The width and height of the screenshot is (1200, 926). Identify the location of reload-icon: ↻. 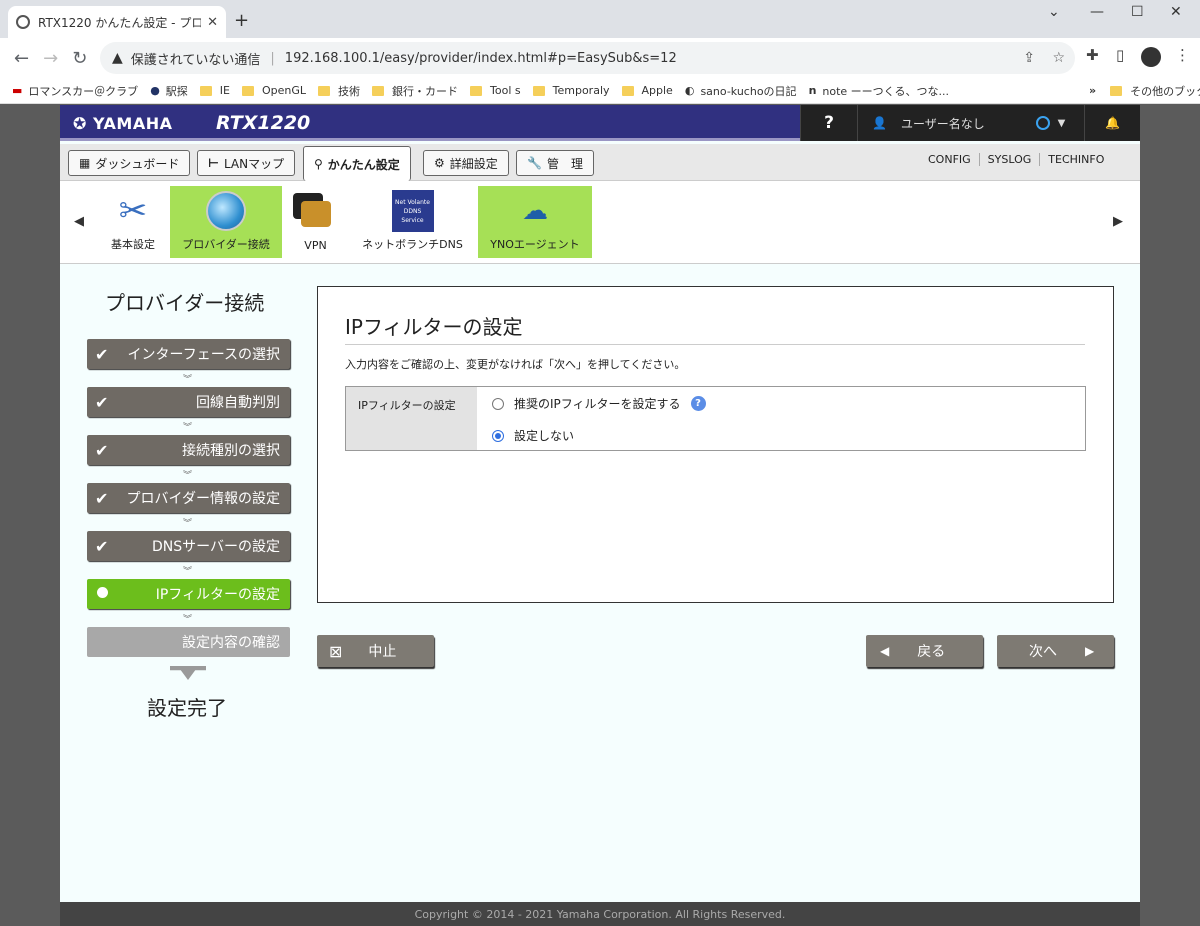
(79, 58).